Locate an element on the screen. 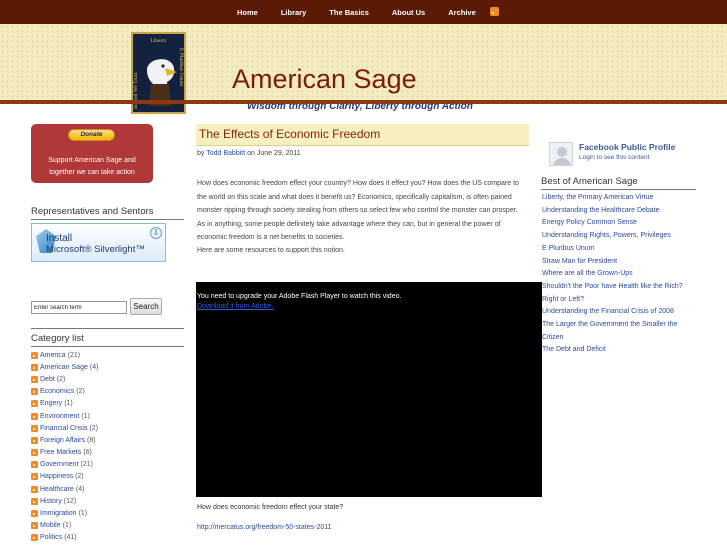  list-item: Financial Crisis (2) is located at coordinates (96, 428).